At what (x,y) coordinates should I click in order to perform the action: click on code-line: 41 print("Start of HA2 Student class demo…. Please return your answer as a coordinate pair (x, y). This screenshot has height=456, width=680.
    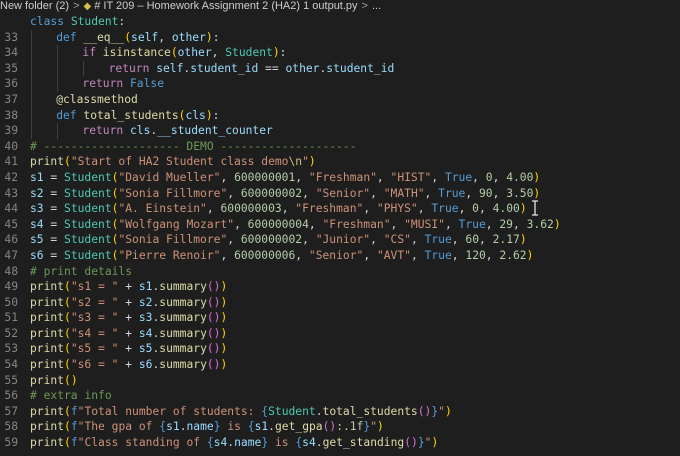
    Looking at the image, I should click on (340, 162).